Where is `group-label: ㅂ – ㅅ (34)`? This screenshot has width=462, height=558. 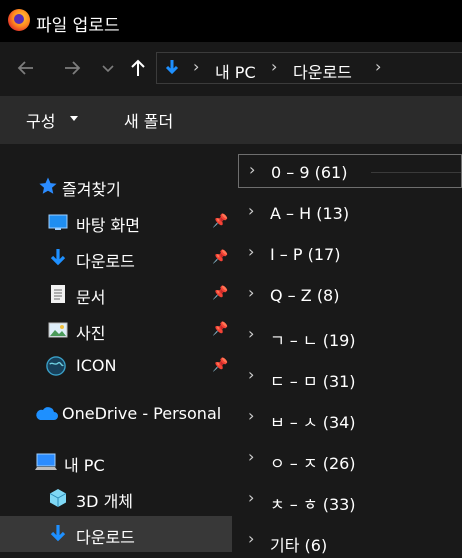
group-label: ㅂ – ㅅ (34) is located at coordinates (313, 422).